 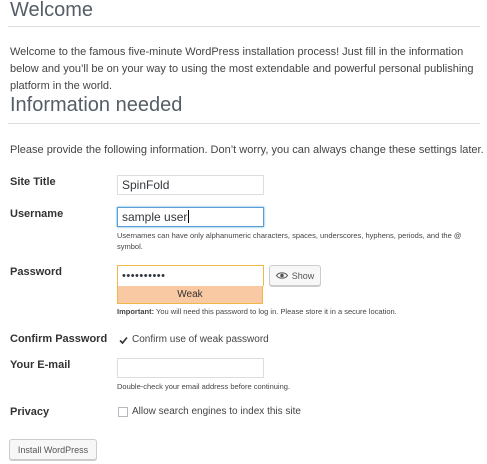 I want to click on privacy-label: Privacy, so click(x=30, y=412).